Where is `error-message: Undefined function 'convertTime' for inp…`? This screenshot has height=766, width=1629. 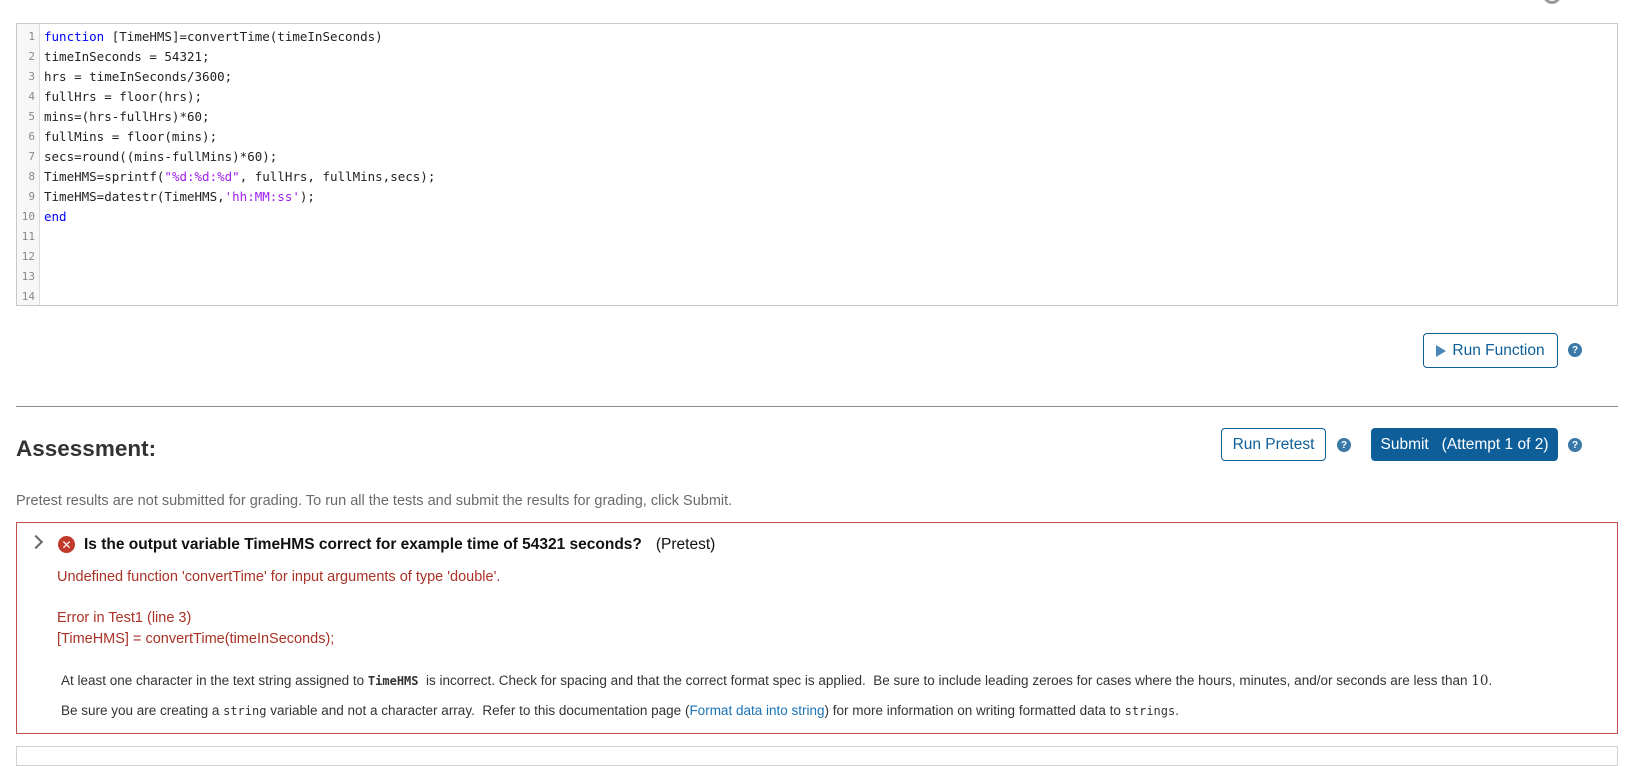 error-message: Undefined function 'convertTime' for inp… is located at coordinates (279, 577).